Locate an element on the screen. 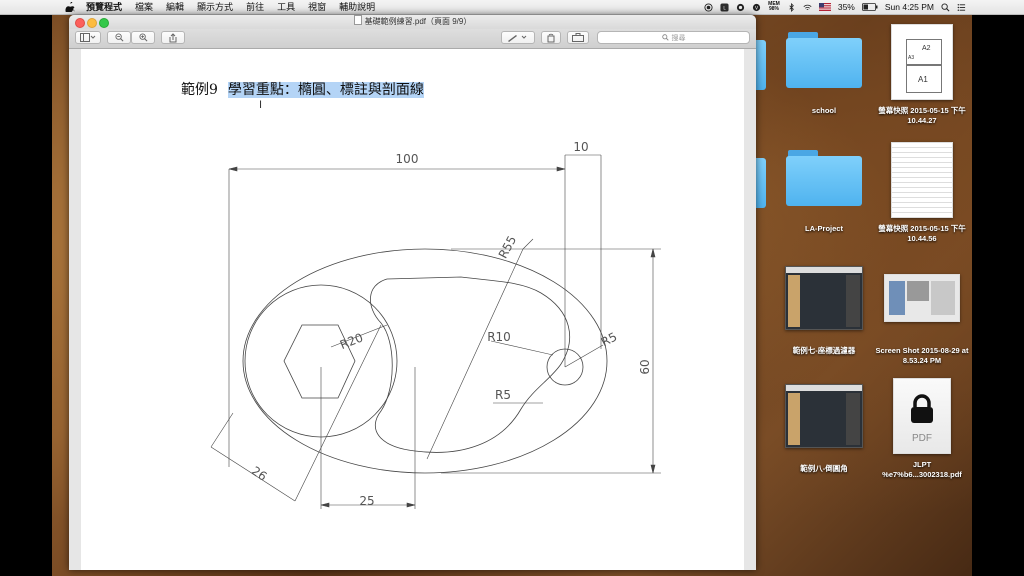 The image size is (1024, 576). menu-edit: 編輯 is located at coordinates (175, 7).